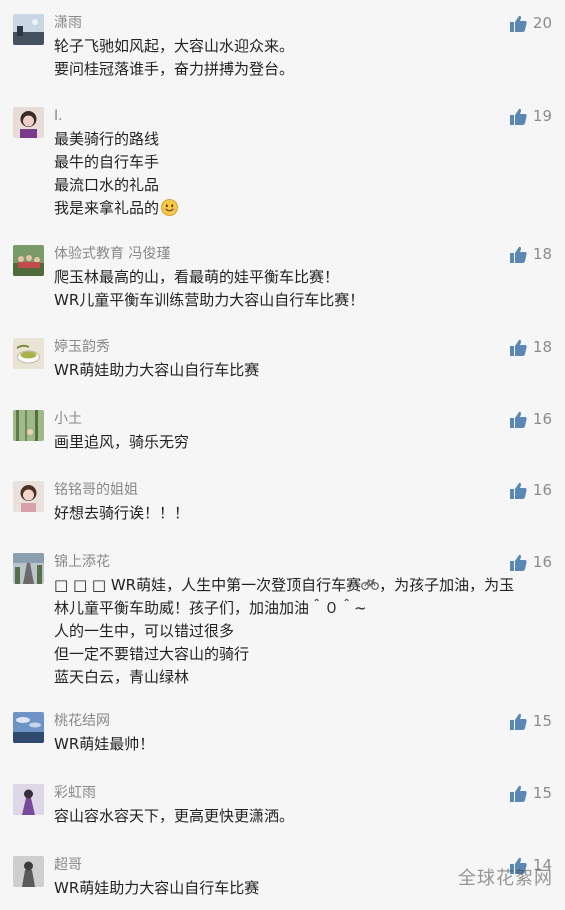 The image size is (565, 910). What do you see at coordinates (107, 162) in the screenshot?
I see `comment-line: 最牛的自行车手` at bounding box center [107, 162].